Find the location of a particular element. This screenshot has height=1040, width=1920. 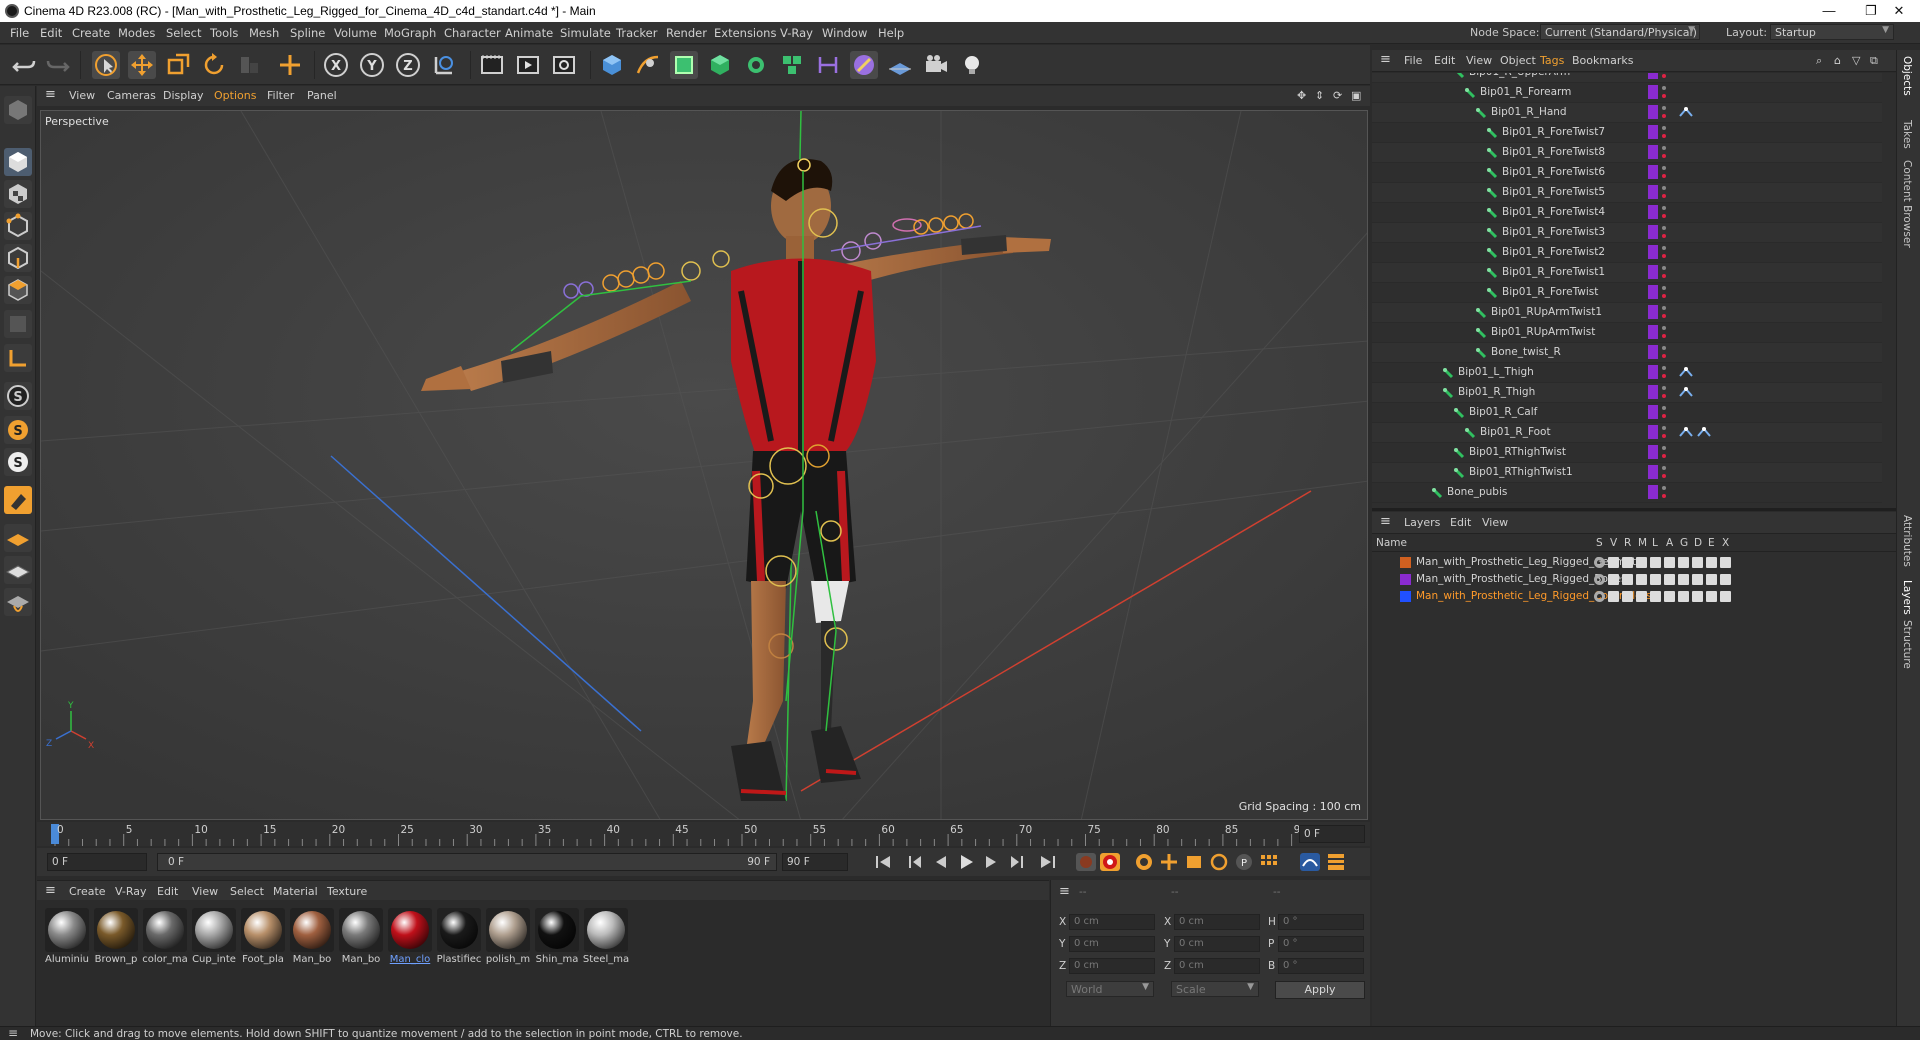

scale-icon is located at coordinates (178, 65).